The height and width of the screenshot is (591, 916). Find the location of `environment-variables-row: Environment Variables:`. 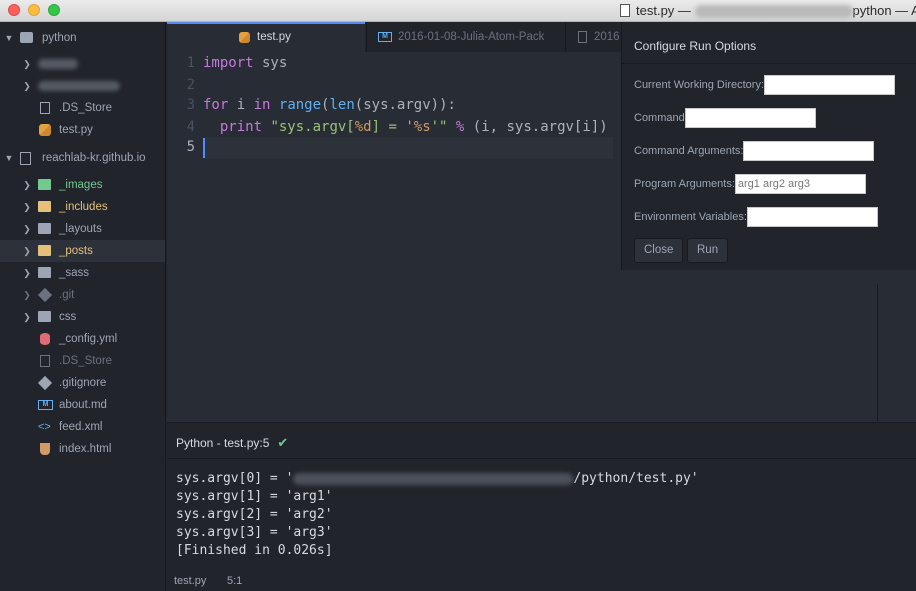

environment-variables-row: Environment Variables: is located at coordinates (756, 217).